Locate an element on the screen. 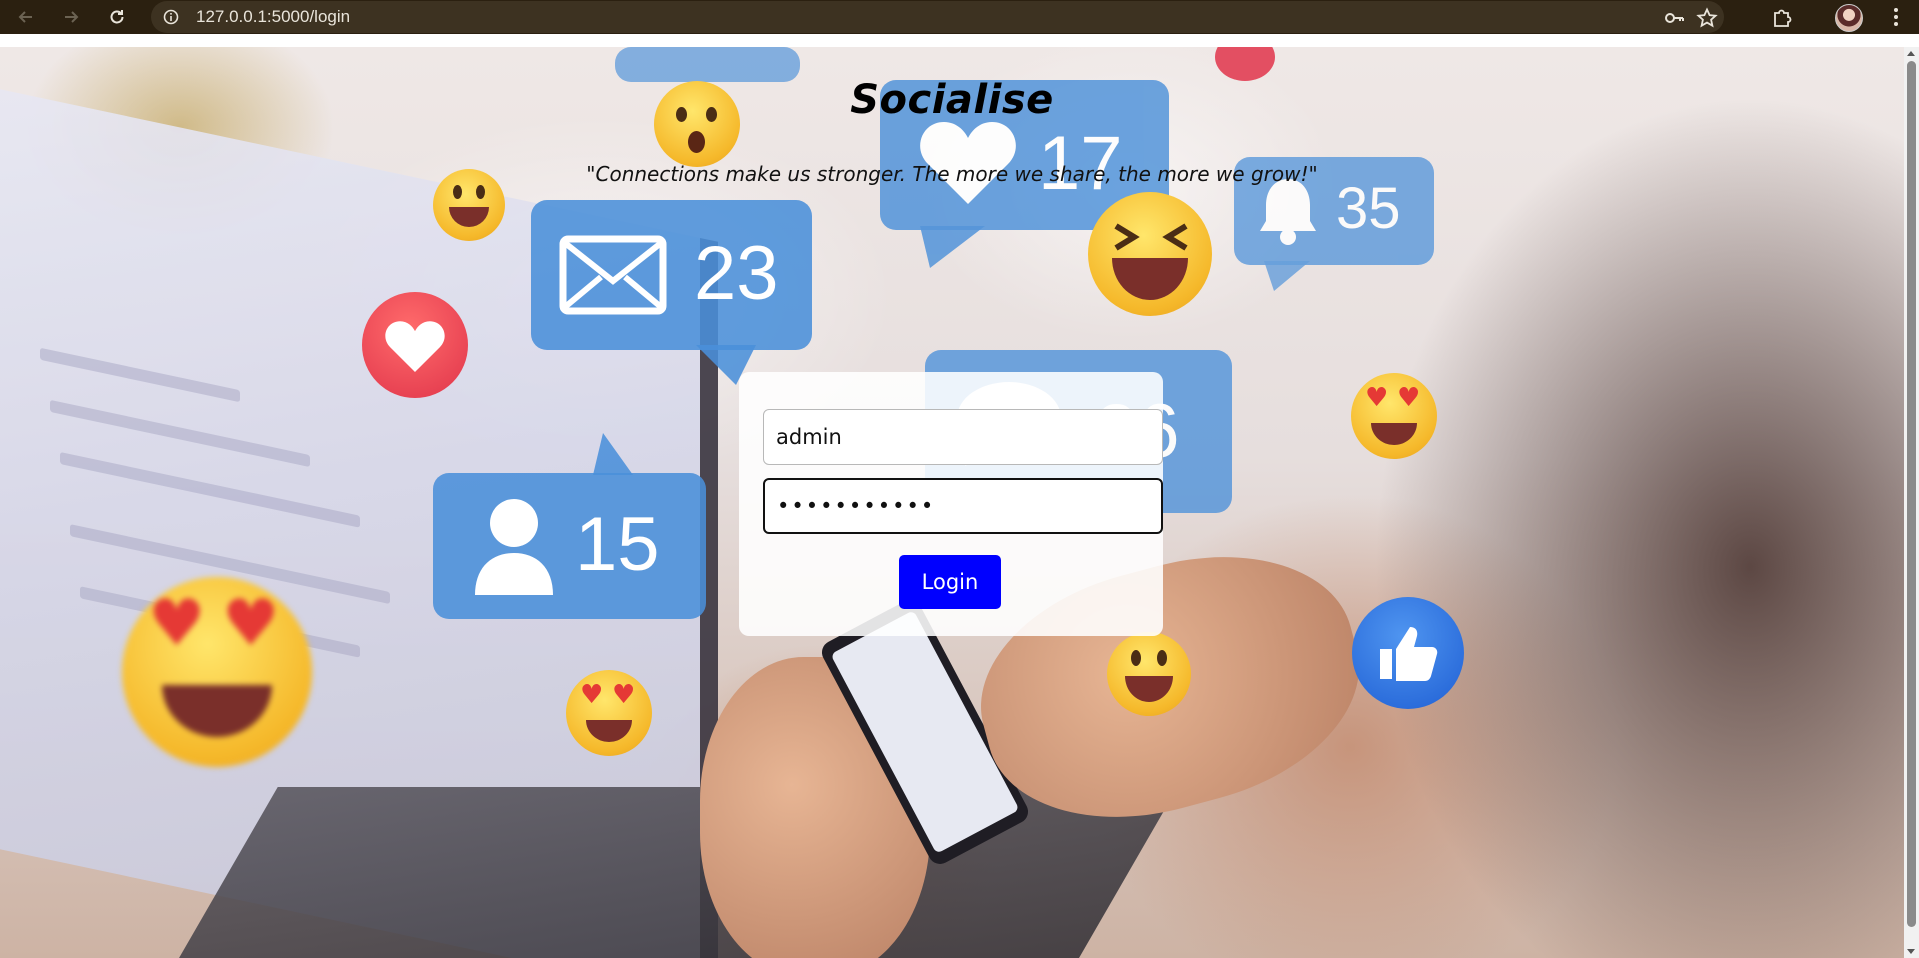  arrow-left-icon is located at coordinates (25, 17).